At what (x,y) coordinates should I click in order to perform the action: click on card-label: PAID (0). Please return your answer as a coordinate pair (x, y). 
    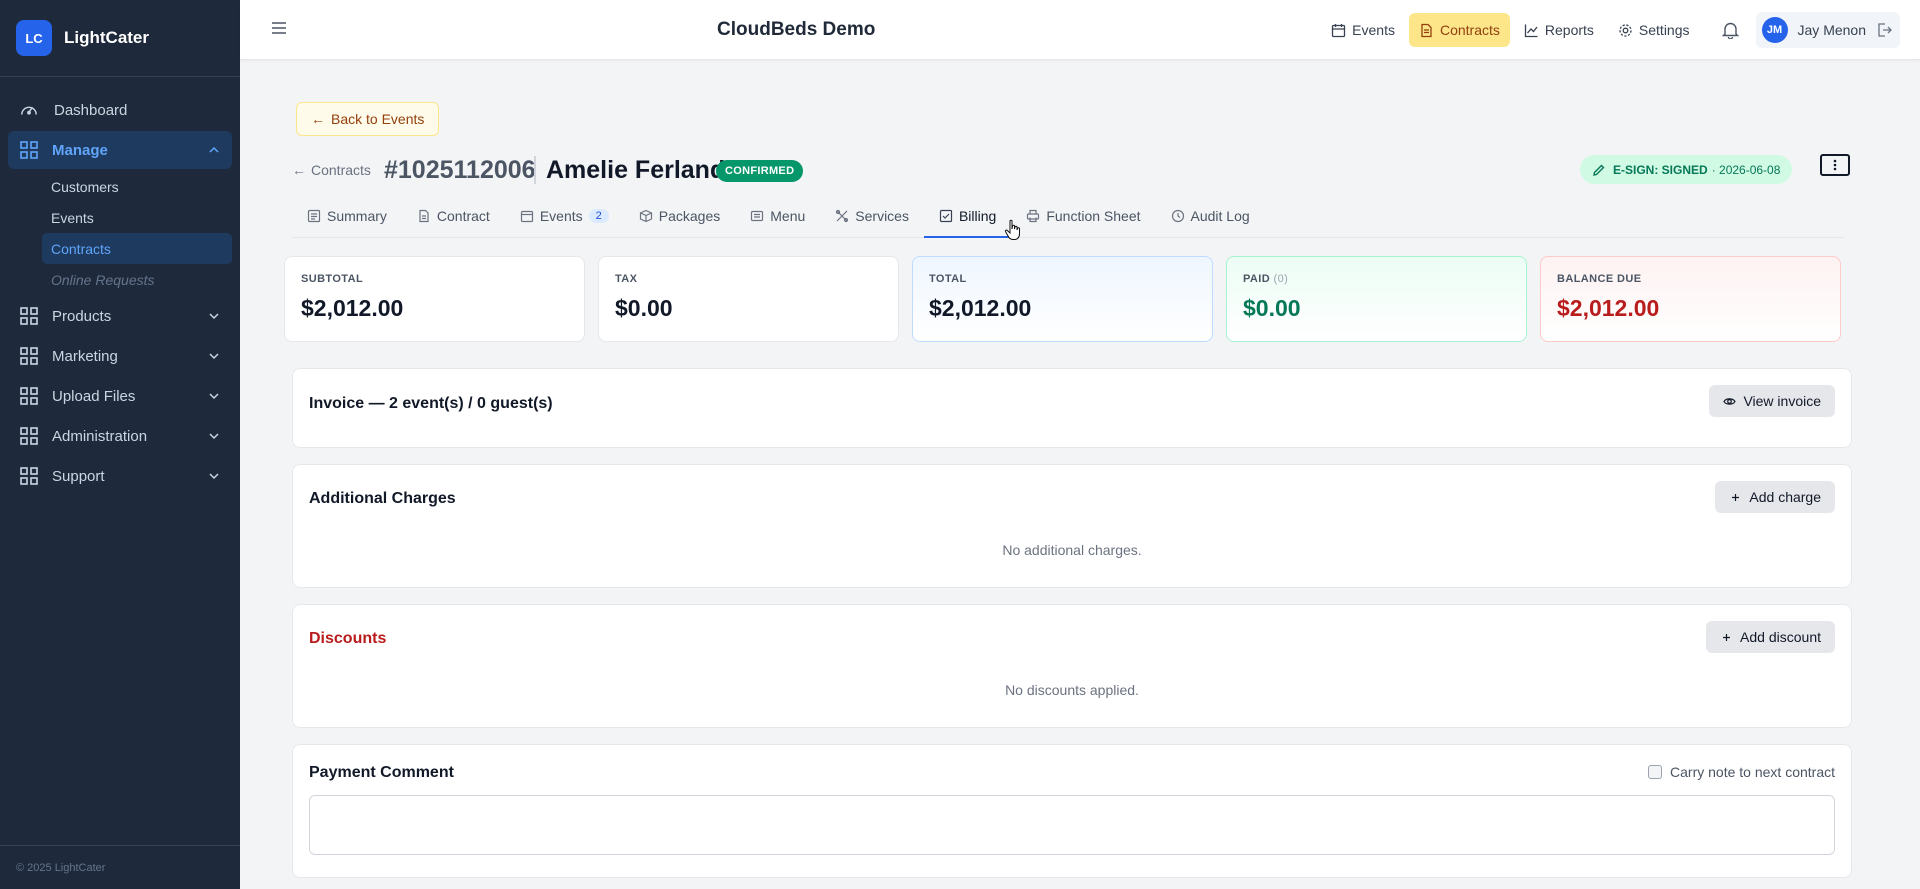
    Looking at the image, I should click on (1376, 279).